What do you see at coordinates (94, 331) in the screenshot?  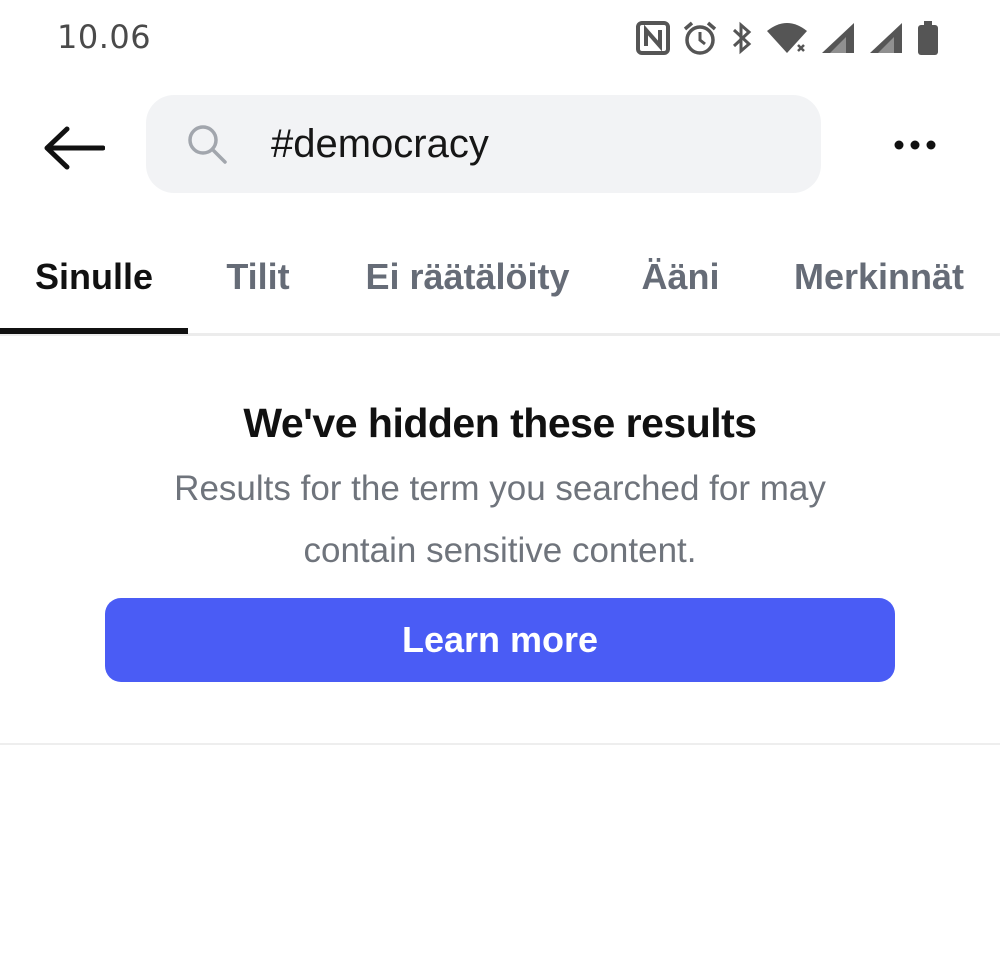 I see `active-tab-indicator` at bounding box center [94, 331].